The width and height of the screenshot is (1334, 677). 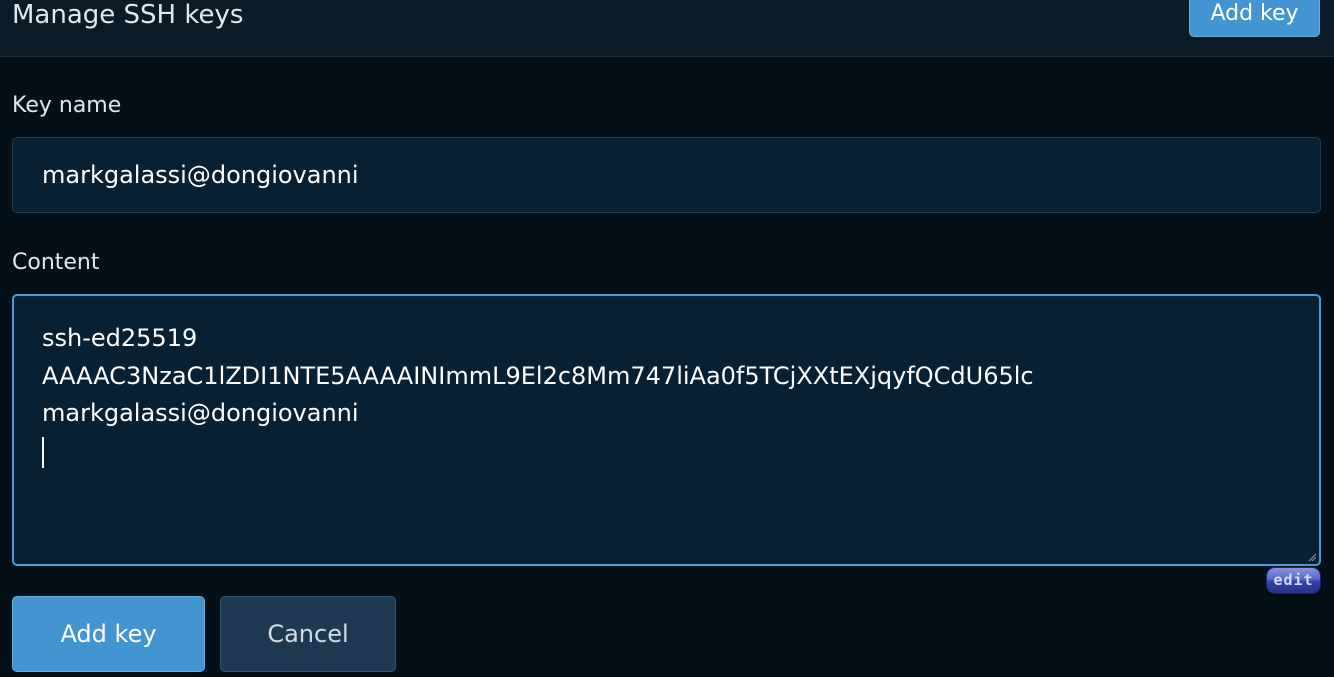 I want to click on key-name-label: Key name, so click(x=67, y=105).